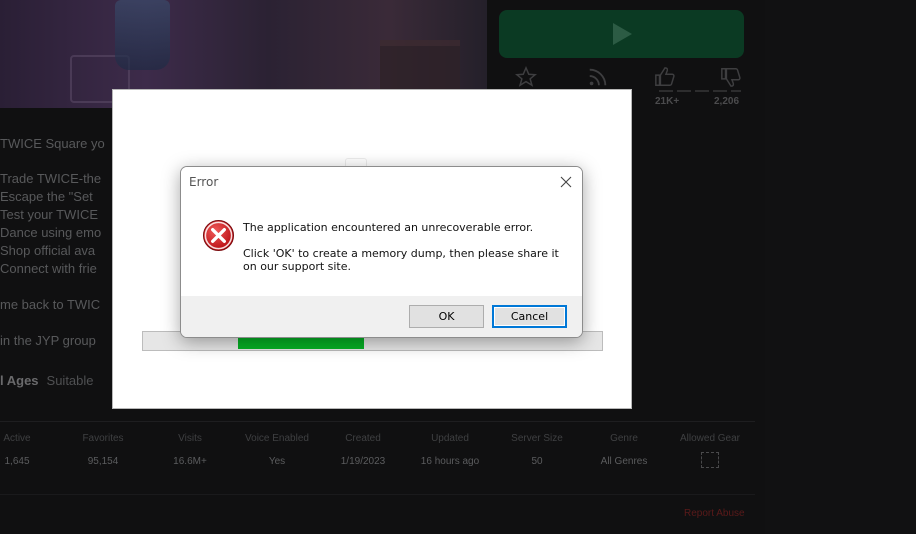 This screenshot has width=916, height=534. I want to click on stat-label: Server Size, so click(537, 438).